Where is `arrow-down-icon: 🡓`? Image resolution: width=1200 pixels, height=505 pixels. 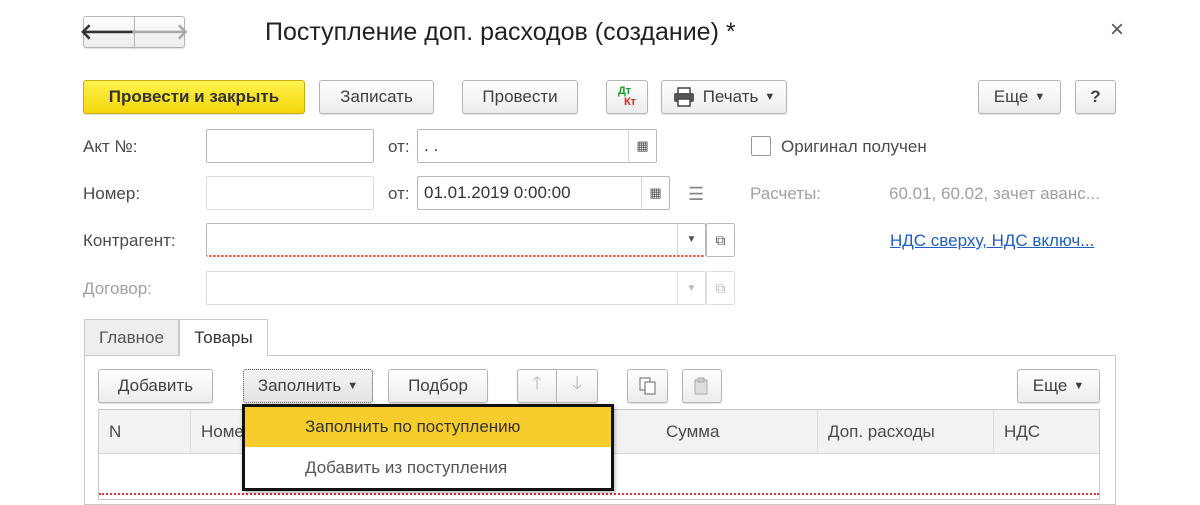
arrow-down-icon: 🡓 is located at coordinates (577, 383).